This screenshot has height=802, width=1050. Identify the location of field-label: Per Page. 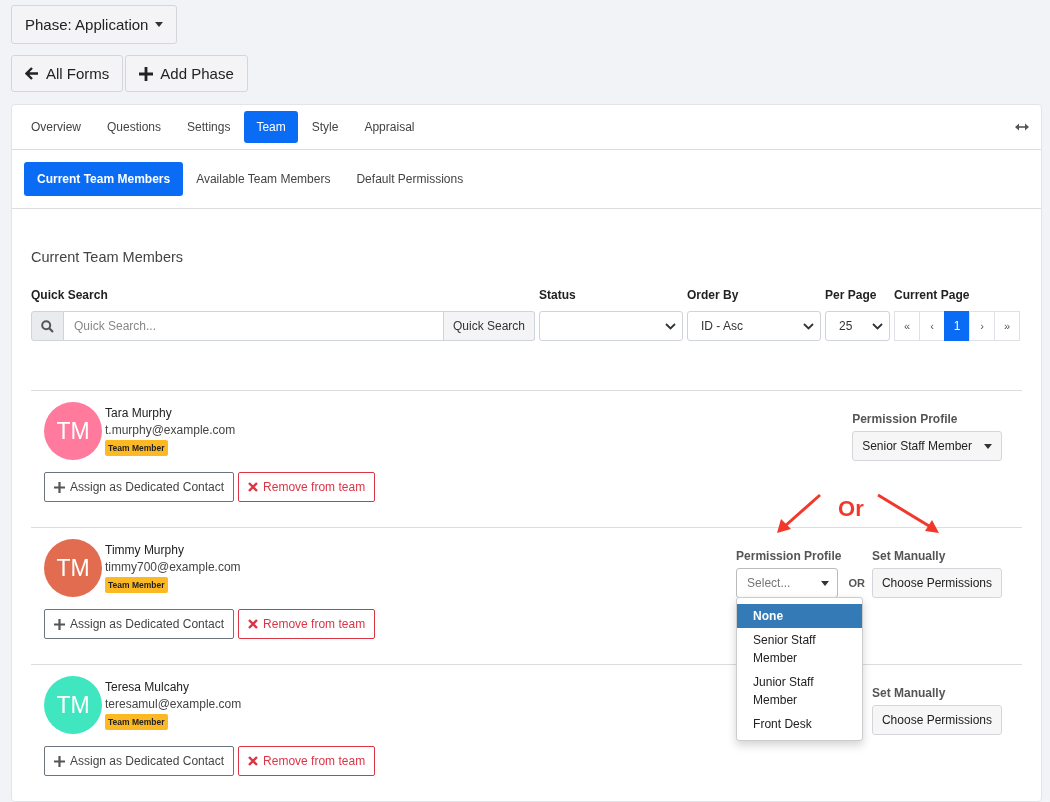
(851, 295).